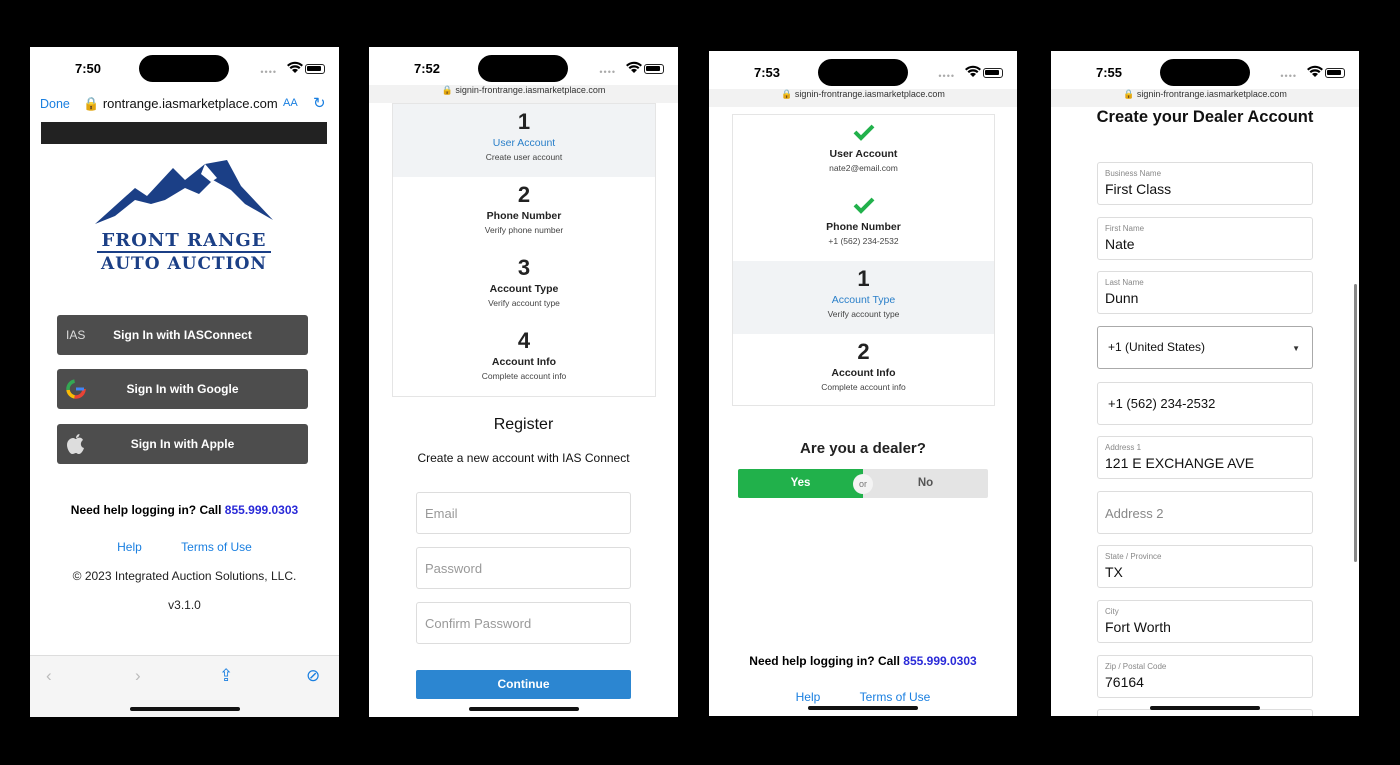 The height and width of the screenshot is (765, 1400). I want to click on country-select: +1 (United States) ▼, so click(1205, 347).